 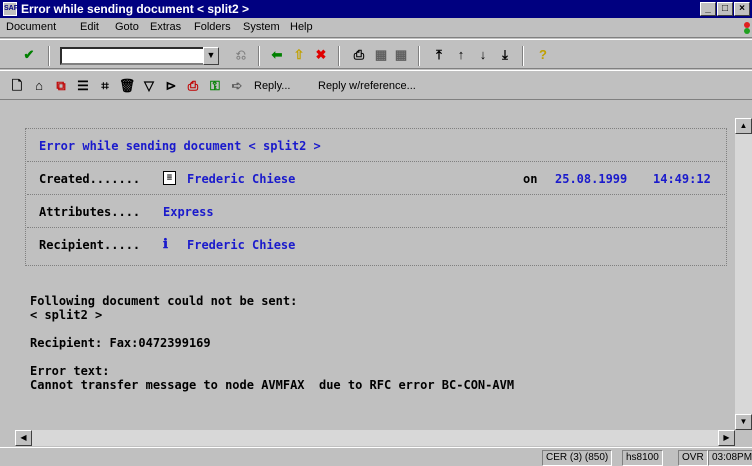 I want to click on find-icon: ▦, so click(x=381, y=55).